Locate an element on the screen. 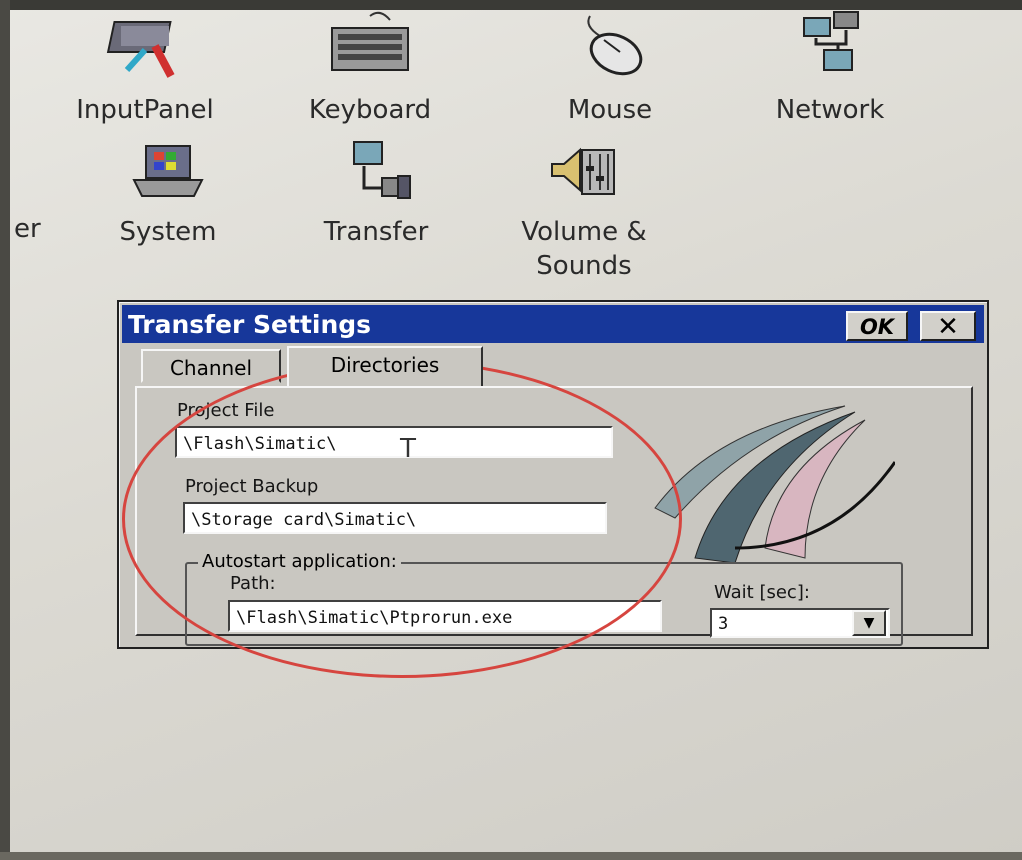 This screenshot has height=860, width=1022. desktop-icon-partial: er is located at coordinates (34, 229).